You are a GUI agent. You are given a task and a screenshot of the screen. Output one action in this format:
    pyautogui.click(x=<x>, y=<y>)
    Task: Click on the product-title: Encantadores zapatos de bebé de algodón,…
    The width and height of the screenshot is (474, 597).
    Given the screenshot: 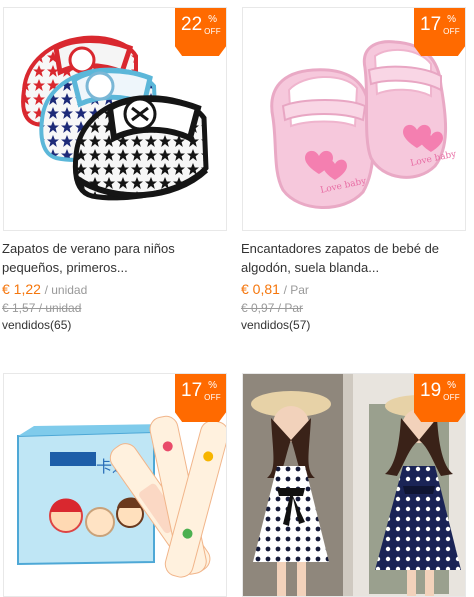 What is the action you would take?
    pyautogui.click(x=354, y=258)
    